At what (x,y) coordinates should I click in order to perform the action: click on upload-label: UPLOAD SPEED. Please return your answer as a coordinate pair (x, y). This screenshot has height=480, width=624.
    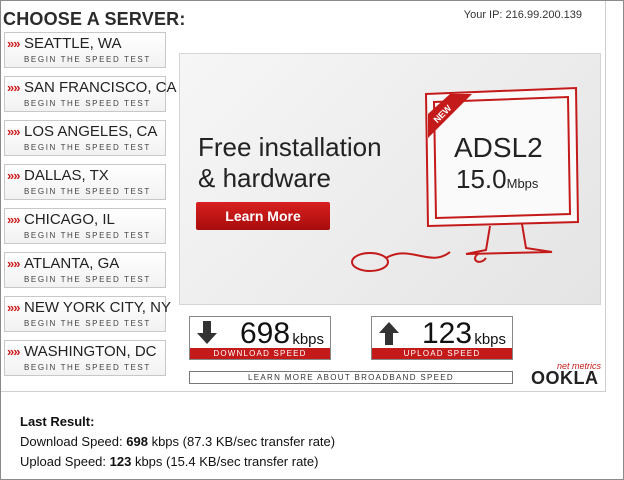
    Looking at the image, I should click on (442, 353).